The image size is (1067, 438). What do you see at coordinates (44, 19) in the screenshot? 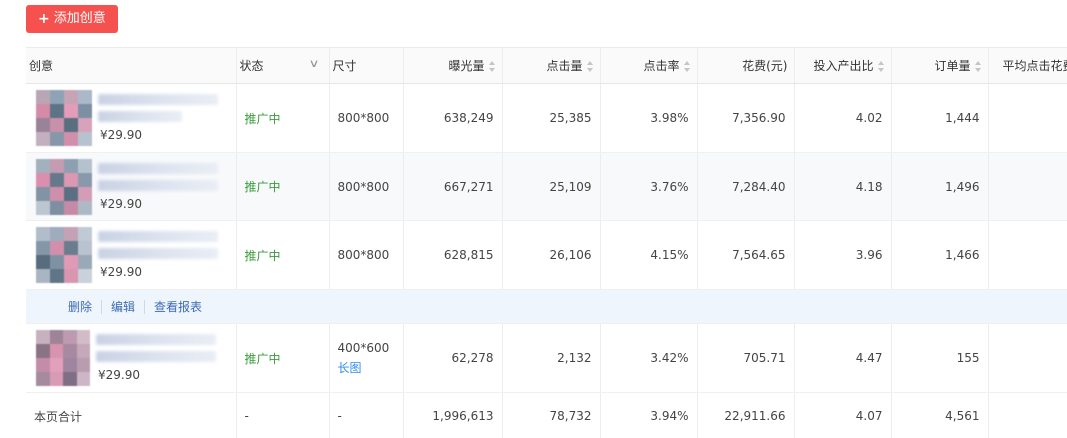
I see `plus-icon: +` at bounding box center [44, 19].